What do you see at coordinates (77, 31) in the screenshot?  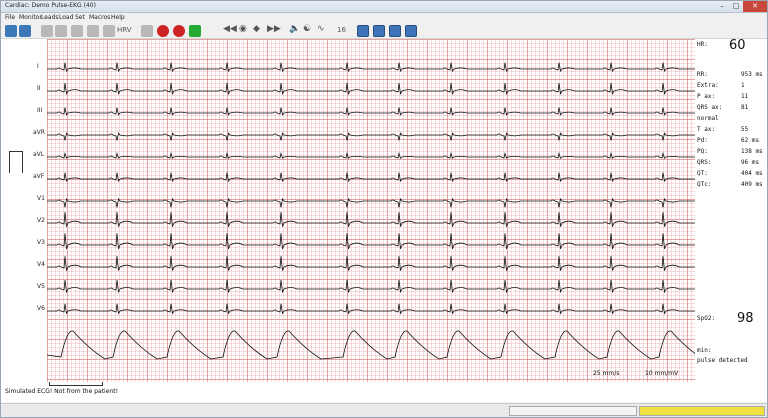 I see `copy-icon` at bounding box center [77, 31].